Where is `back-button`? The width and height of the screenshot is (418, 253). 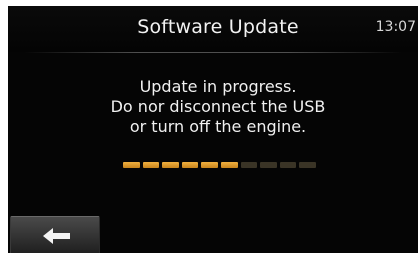
back-button is located at coordinates (55, 234).